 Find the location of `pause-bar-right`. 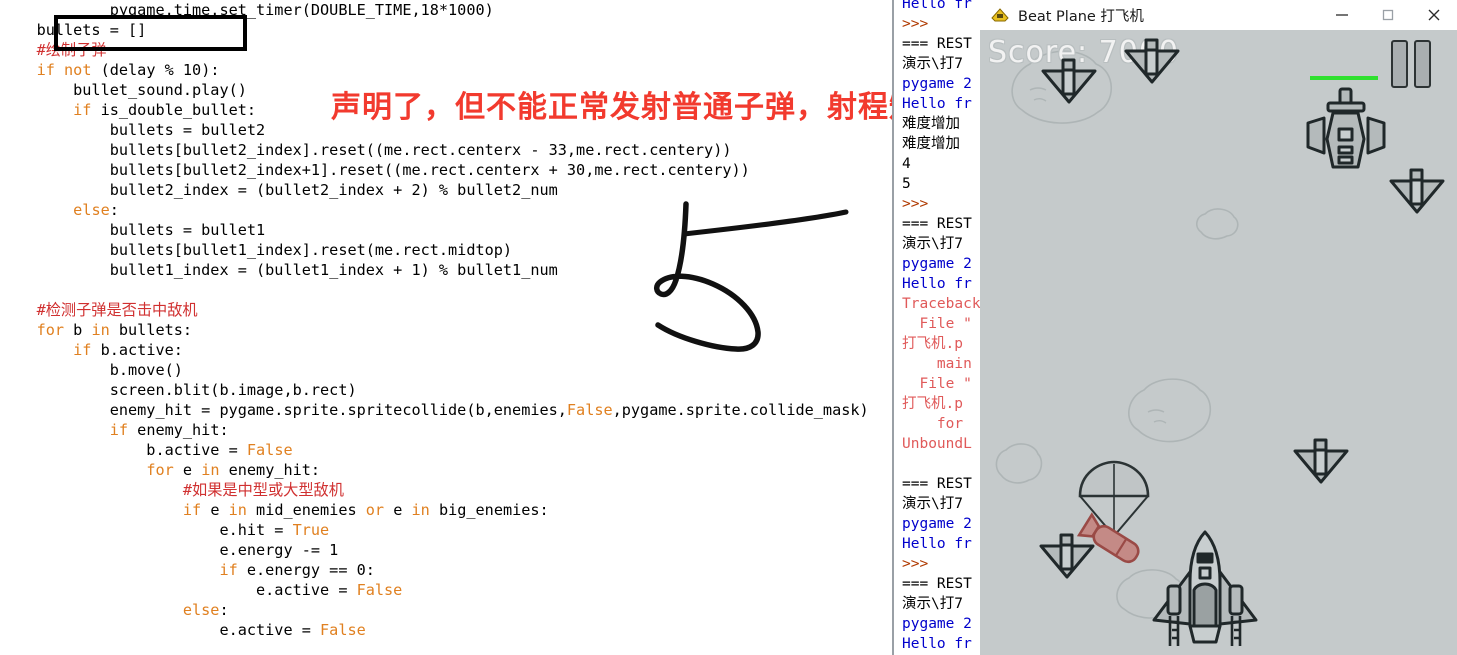

pause-bar-right is located at coordinates (1422, 64).